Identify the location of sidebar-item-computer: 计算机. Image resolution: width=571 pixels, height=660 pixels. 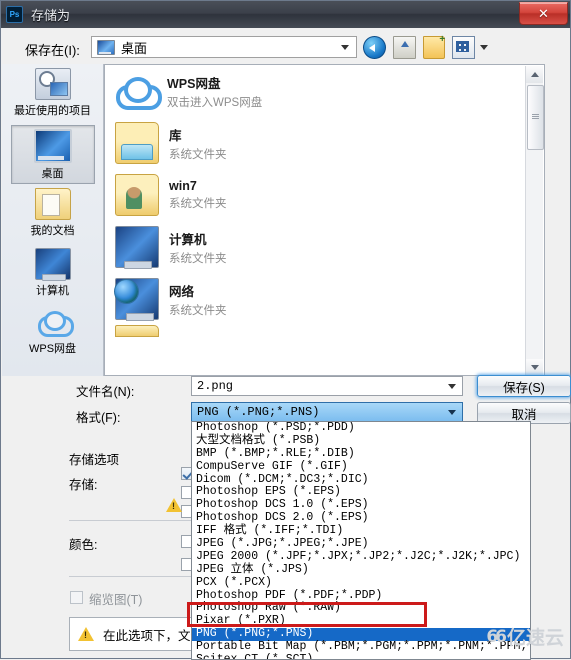
(53, 274).